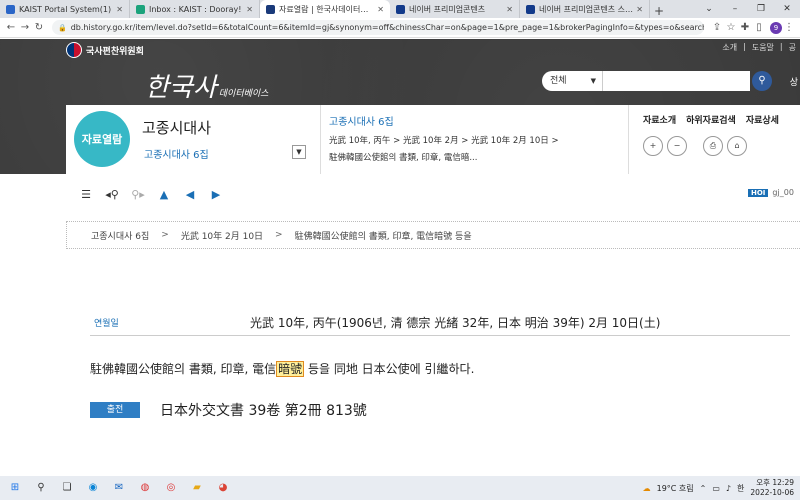 The image size is (800, 500). Describe the element at coordinates (119, 488) in the screenshot. I see `mail-icon: ✉` at that location.